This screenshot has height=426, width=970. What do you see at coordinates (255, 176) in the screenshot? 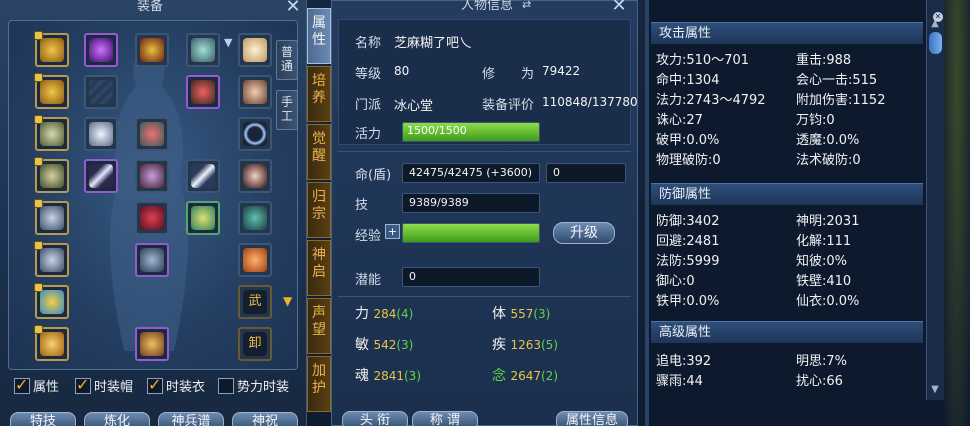
I see `fashion-slot-face` at bounding box center [255, 176].